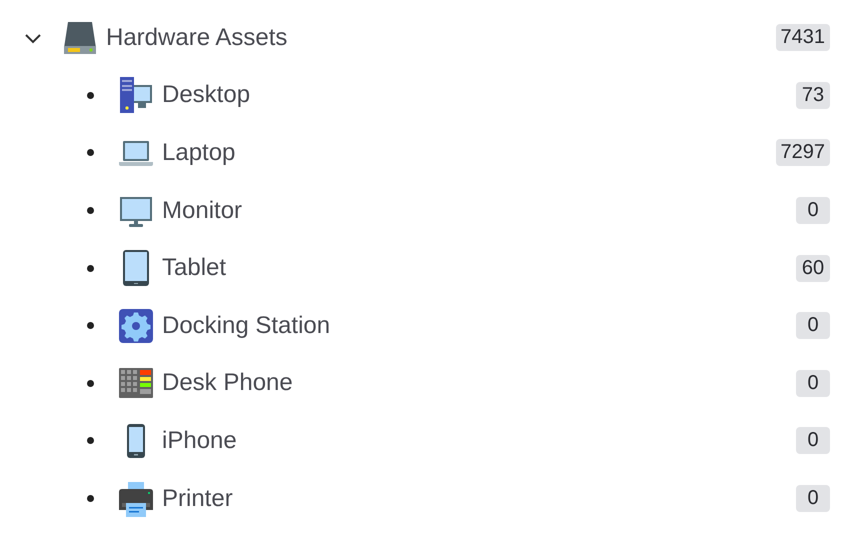  Describe the element at coordinates (80, 38) in the screenshot. I see `drive-icon` at that location.